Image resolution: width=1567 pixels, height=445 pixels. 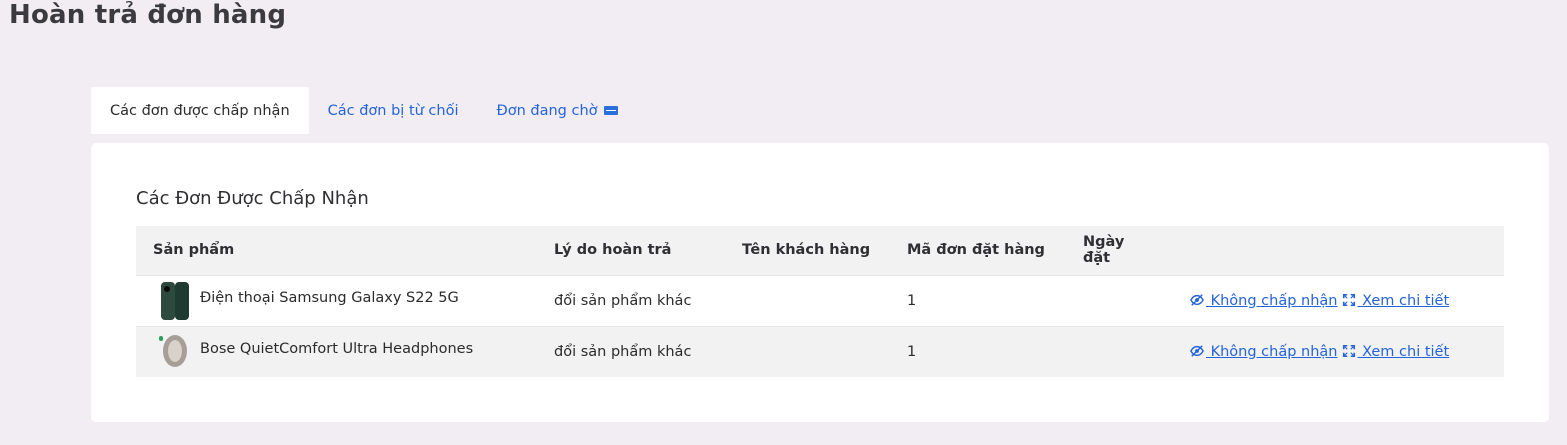 What do you see at coordinates (148, 15) in the screenshot?
I see `page-title: Hoàn trả đơn hàng` at bounding box center [148, 15].